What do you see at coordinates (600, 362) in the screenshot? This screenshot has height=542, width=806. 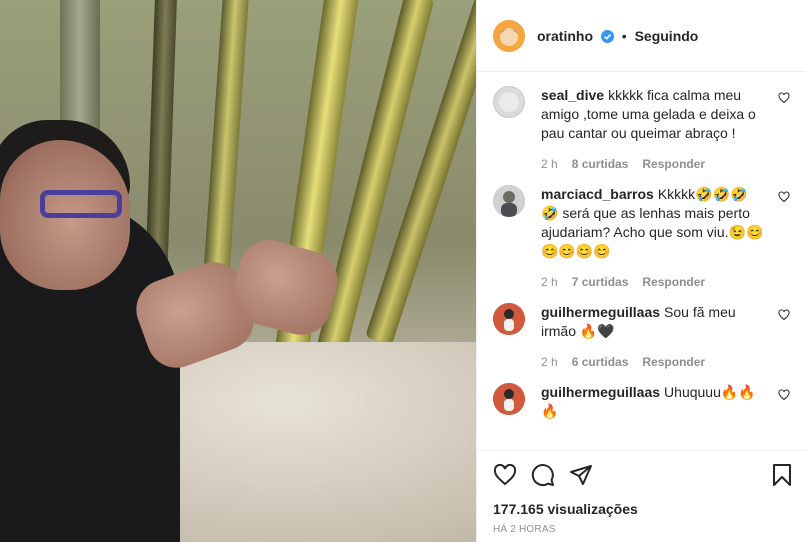 I see `comment-likes: 6 curtidas` at bounding box center [600, 362].